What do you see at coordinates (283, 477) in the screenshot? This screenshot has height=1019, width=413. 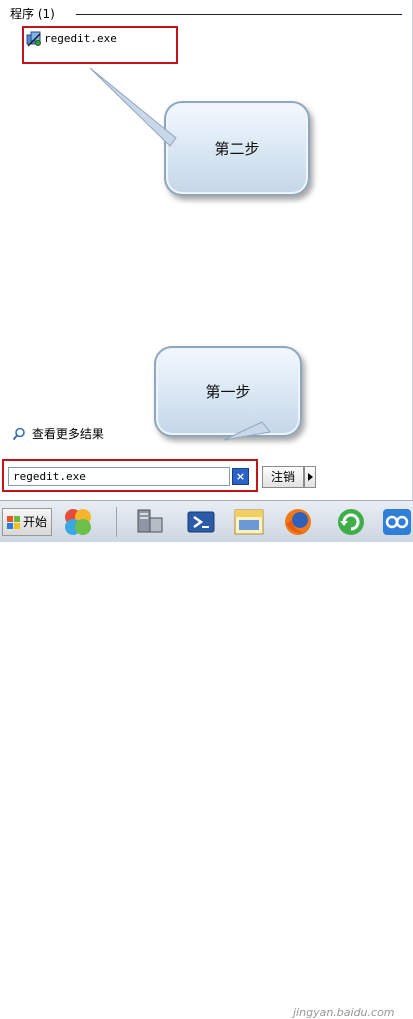 I see `logoff-button: 注销` at bounding box center [283, 477].